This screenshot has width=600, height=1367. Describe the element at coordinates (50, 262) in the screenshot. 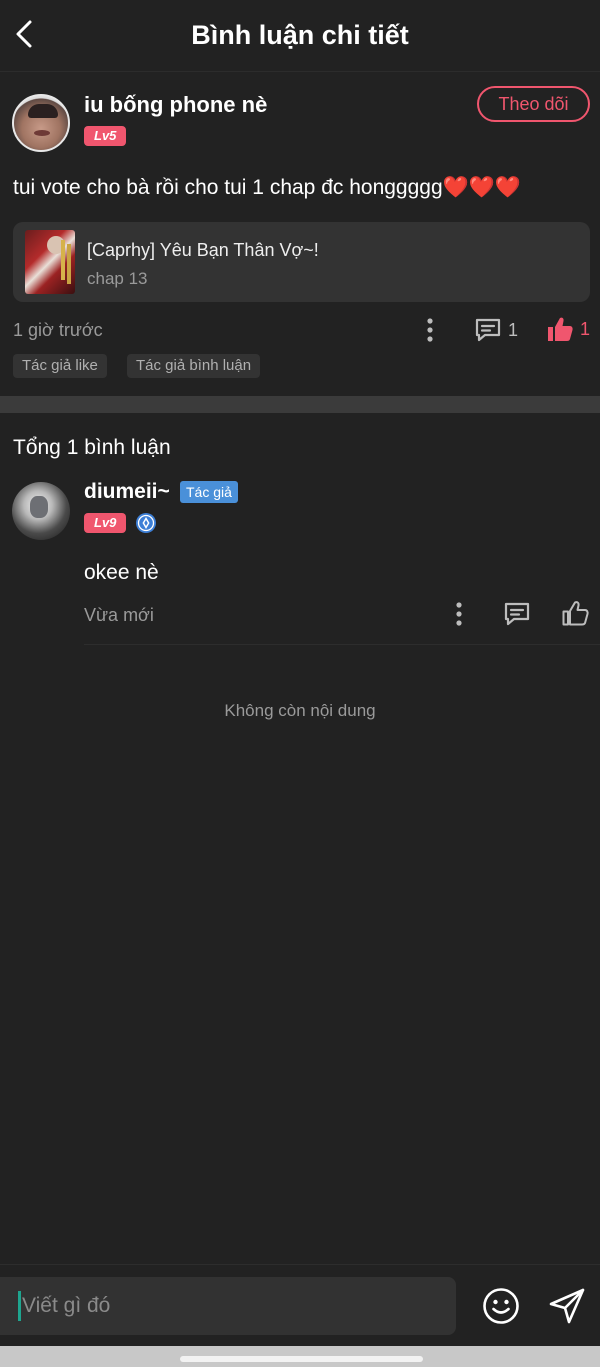

I see `comic-thumbnail` at that location.